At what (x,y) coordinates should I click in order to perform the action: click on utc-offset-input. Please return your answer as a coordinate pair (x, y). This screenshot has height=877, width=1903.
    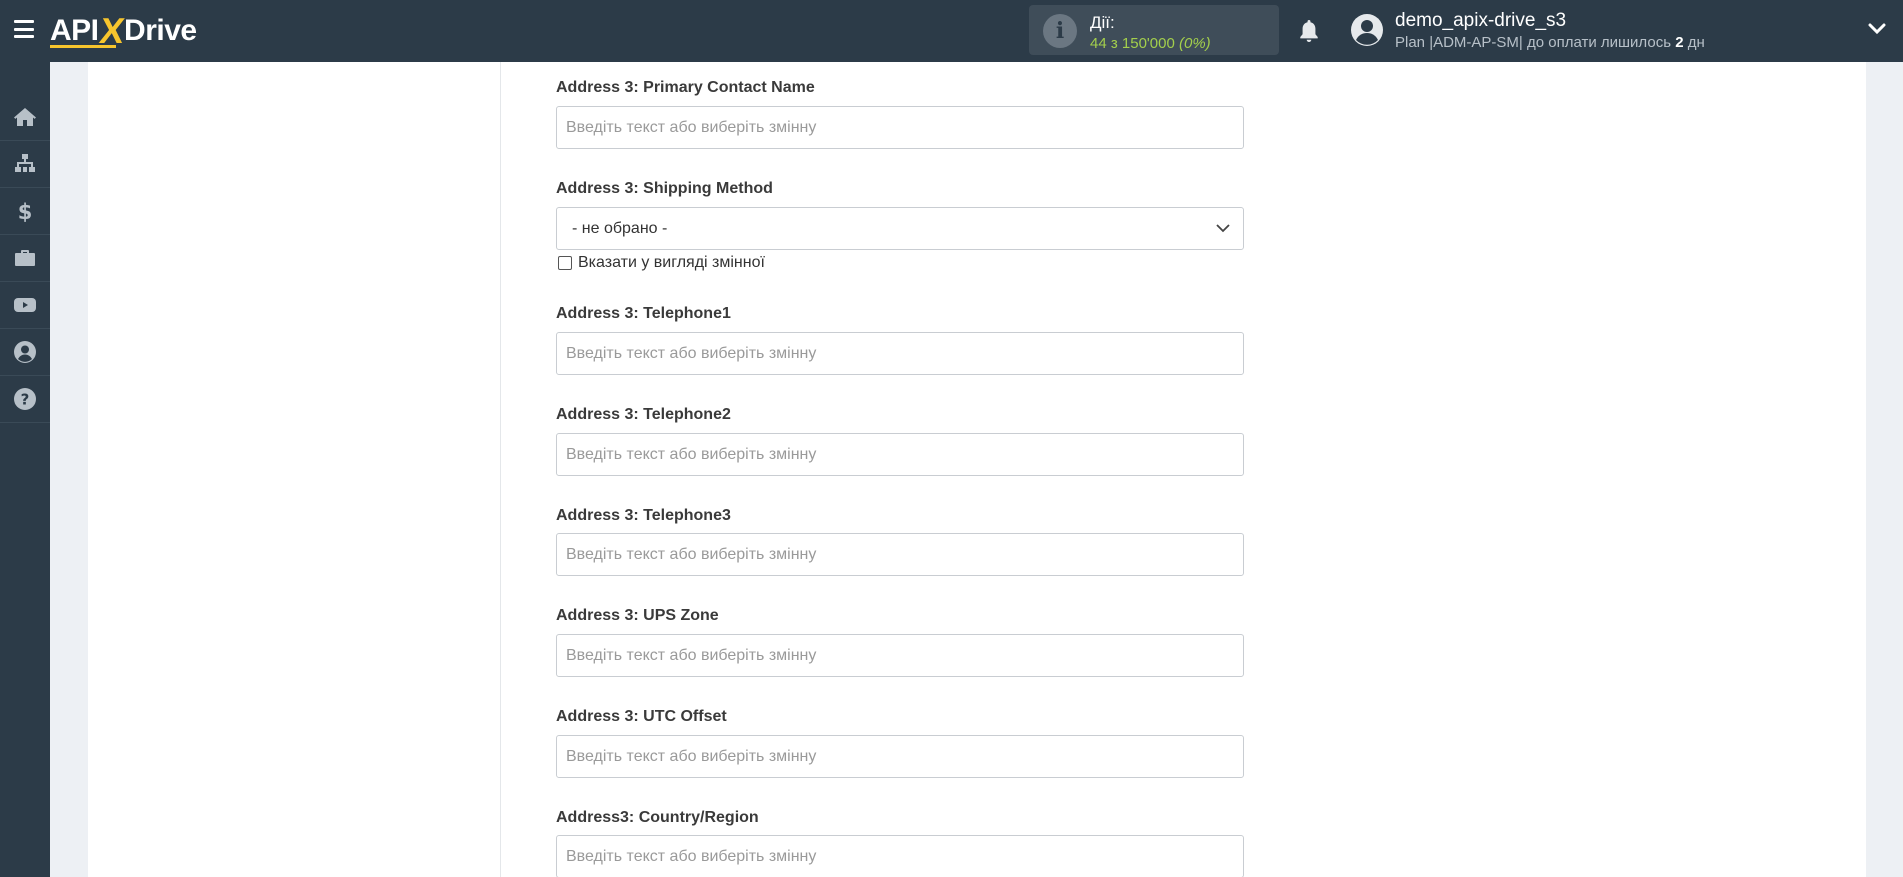
    Looking at the image, I should click on (900, 756).